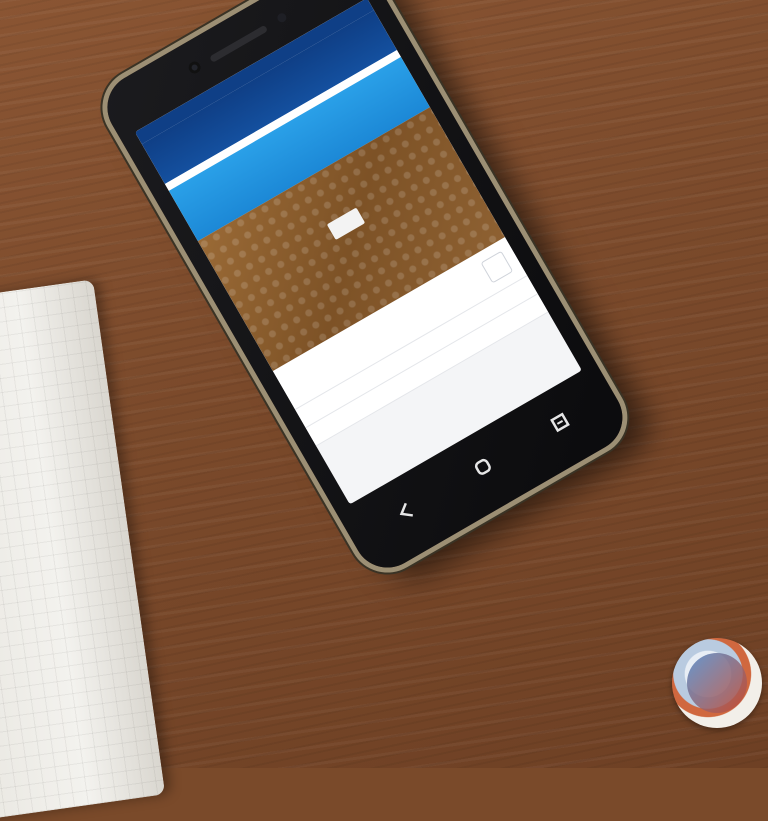  What do you see at coordinates (482, 466) in the screenshot?
I see `home-icon` at bounding box center [482, 466].